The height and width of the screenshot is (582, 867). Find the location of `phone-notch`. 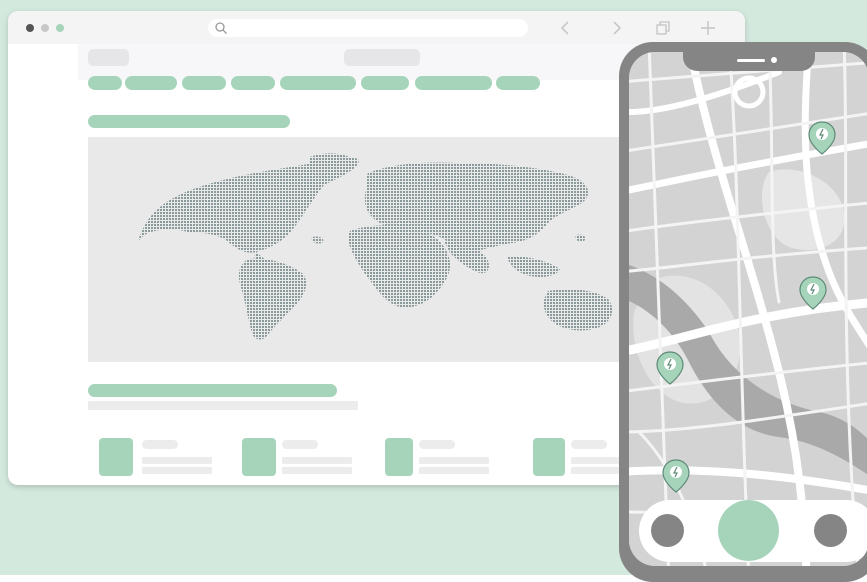

phone-notch is located at coordinates (749, 61).